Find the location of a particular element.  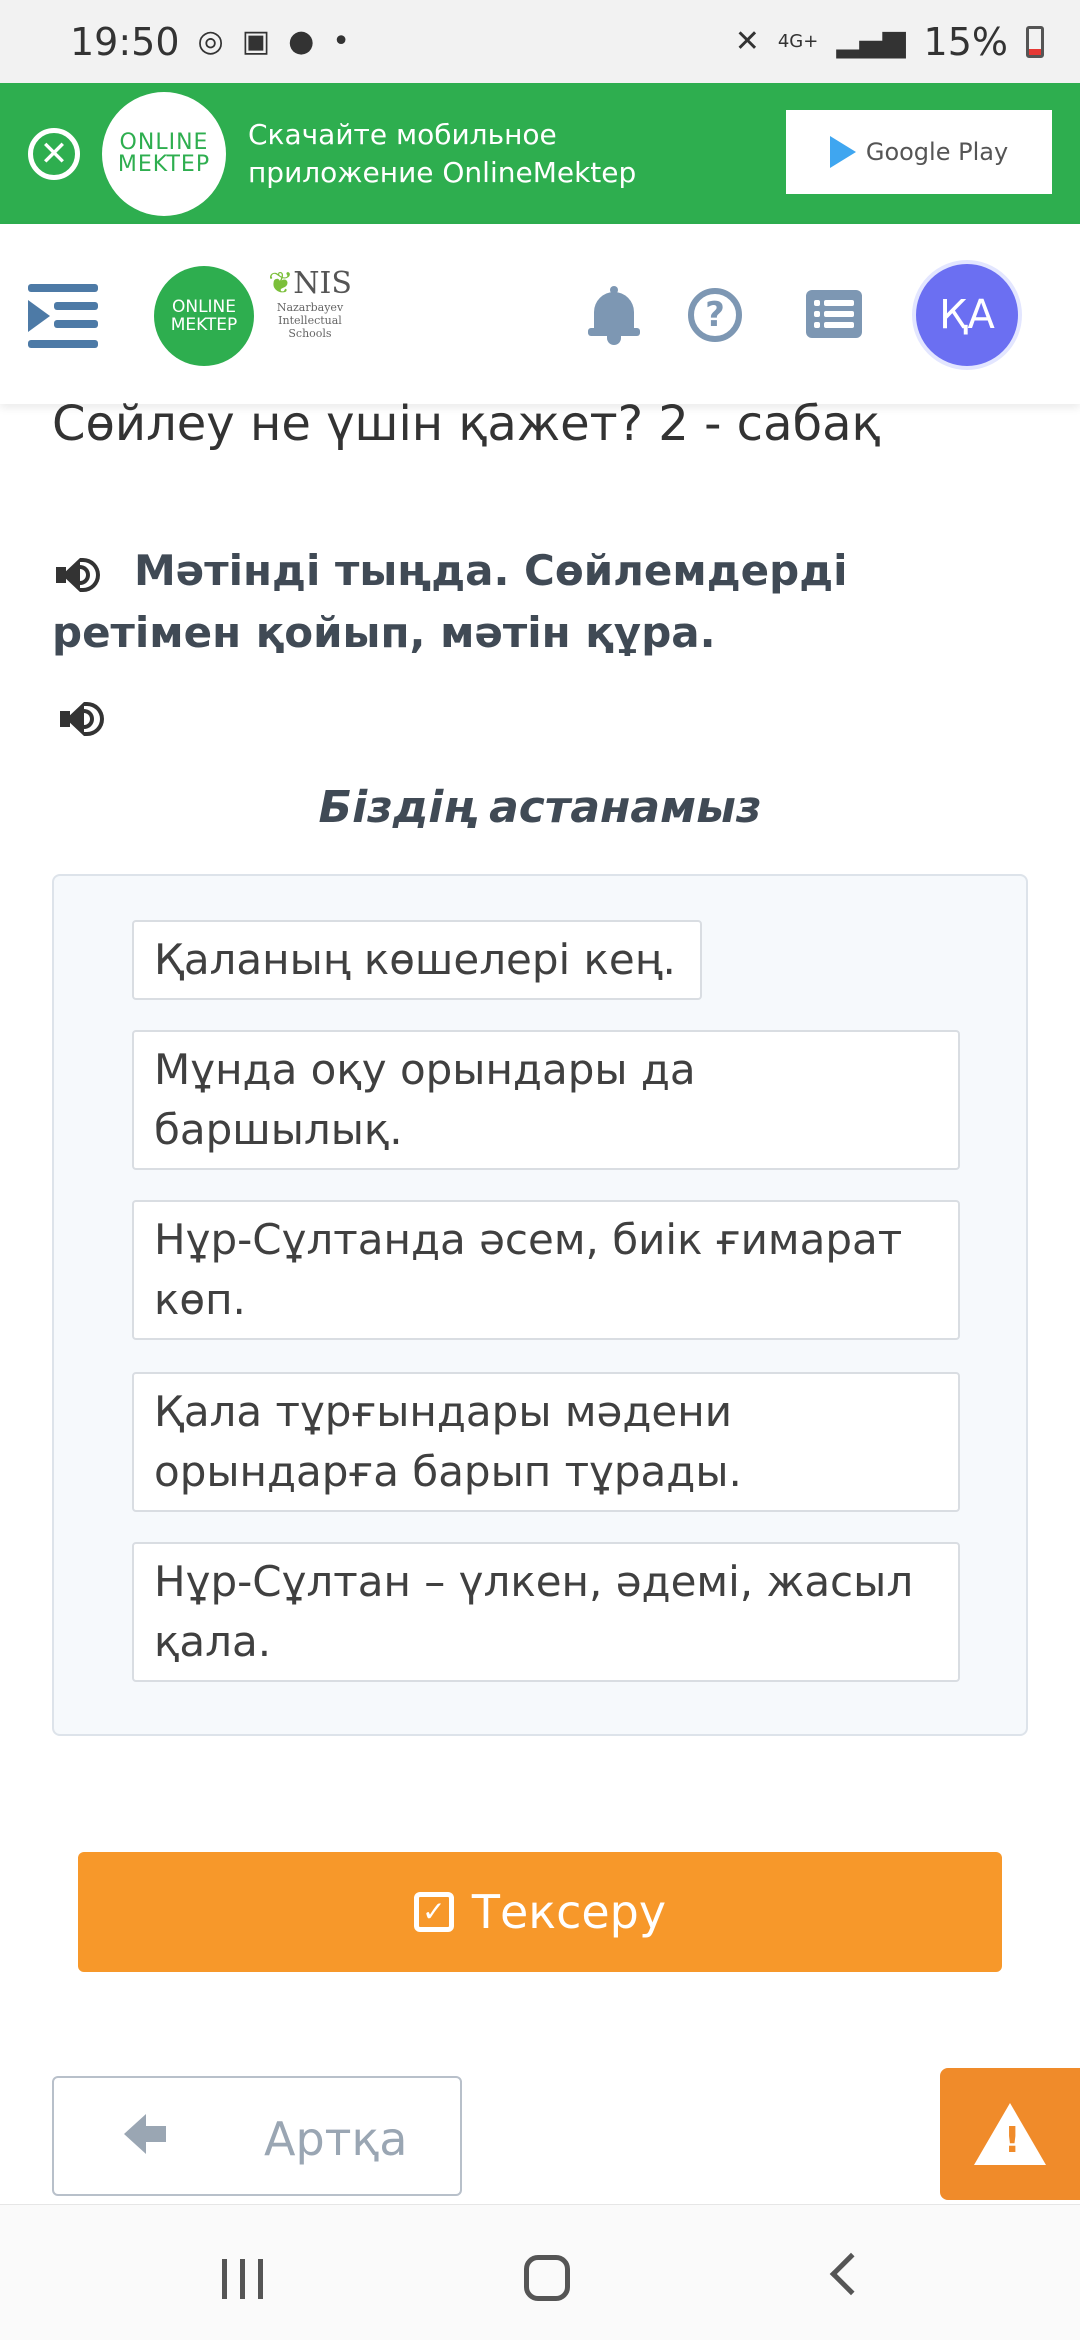

google-play-label: Google Play is located at coordinates (937, 152).